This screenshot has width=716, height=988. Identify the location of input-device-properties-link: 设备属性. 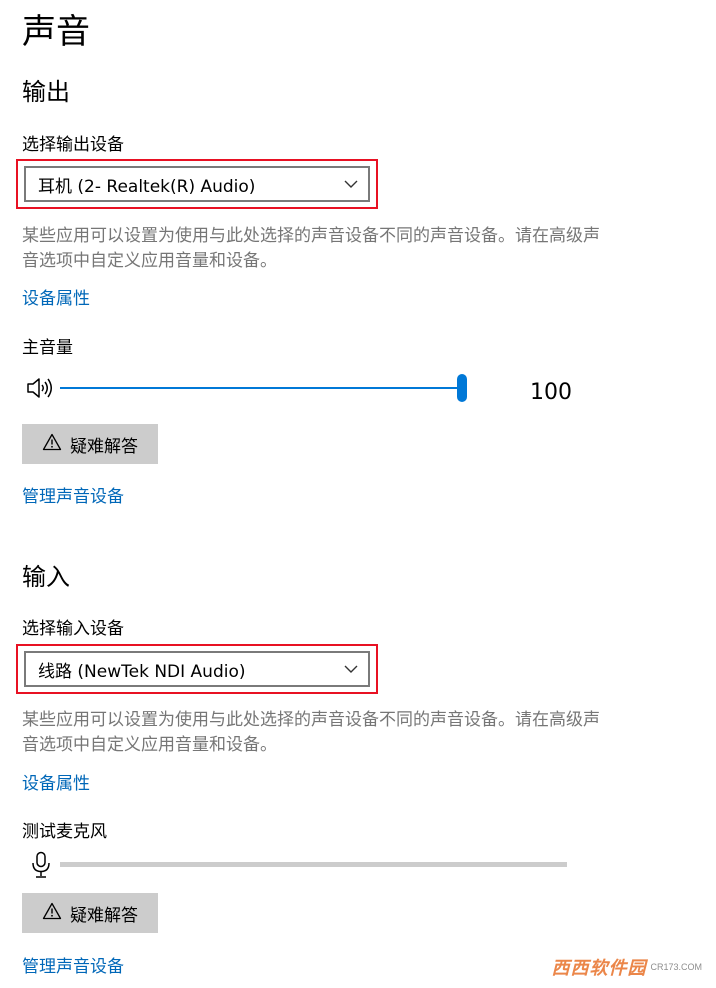
(56, 784).